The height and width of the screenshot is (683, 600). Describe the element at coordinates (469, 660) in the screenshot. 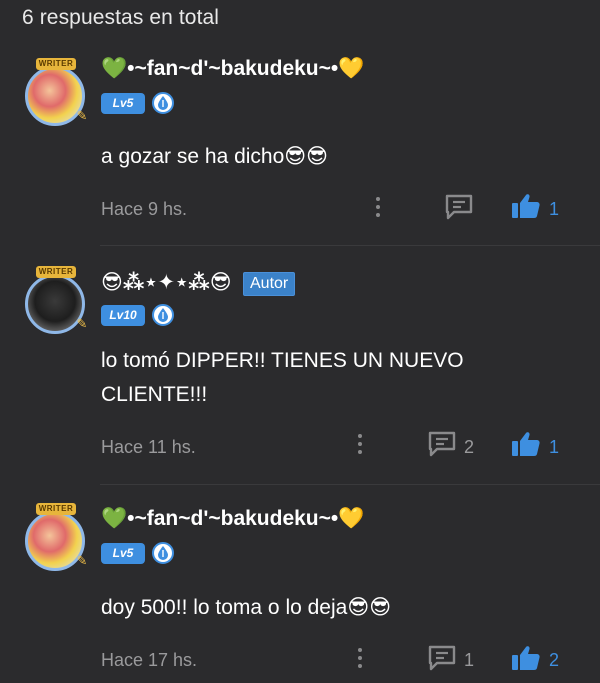

I see `reply-count: 1` at that location.